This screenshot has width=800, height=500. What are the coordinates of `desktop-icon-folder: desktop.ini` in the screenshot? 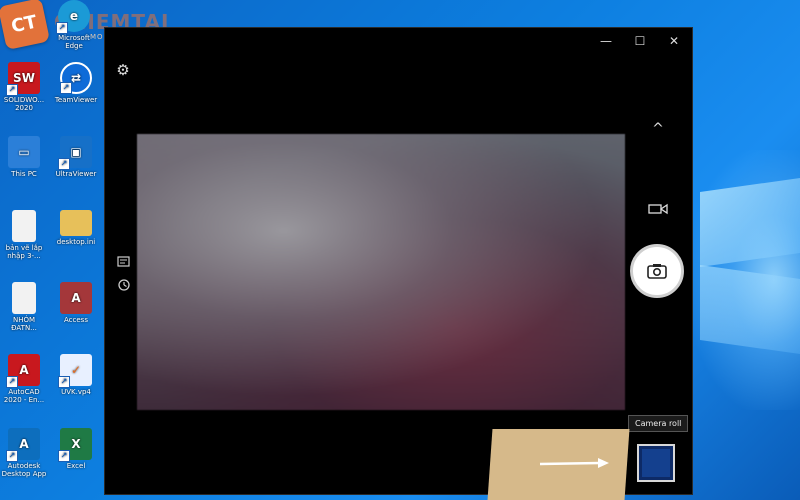 It's located at (76, 228).